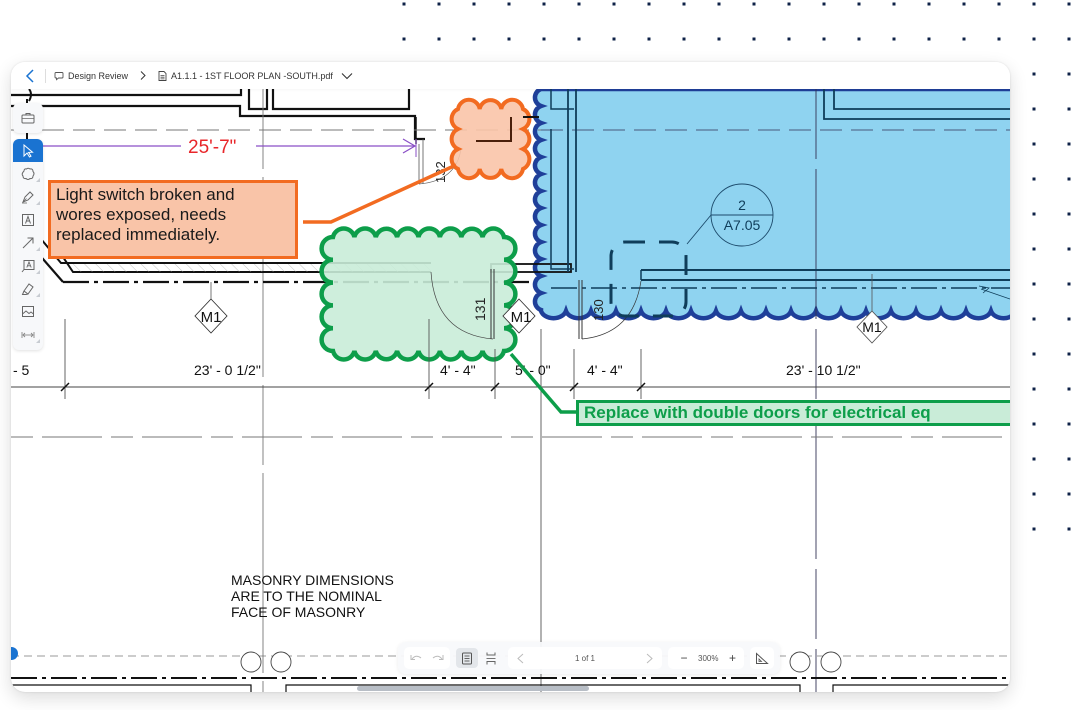 This screenshot has width=1073, height=710. I want to click on cloud-shape-icon, so click(28, 173).